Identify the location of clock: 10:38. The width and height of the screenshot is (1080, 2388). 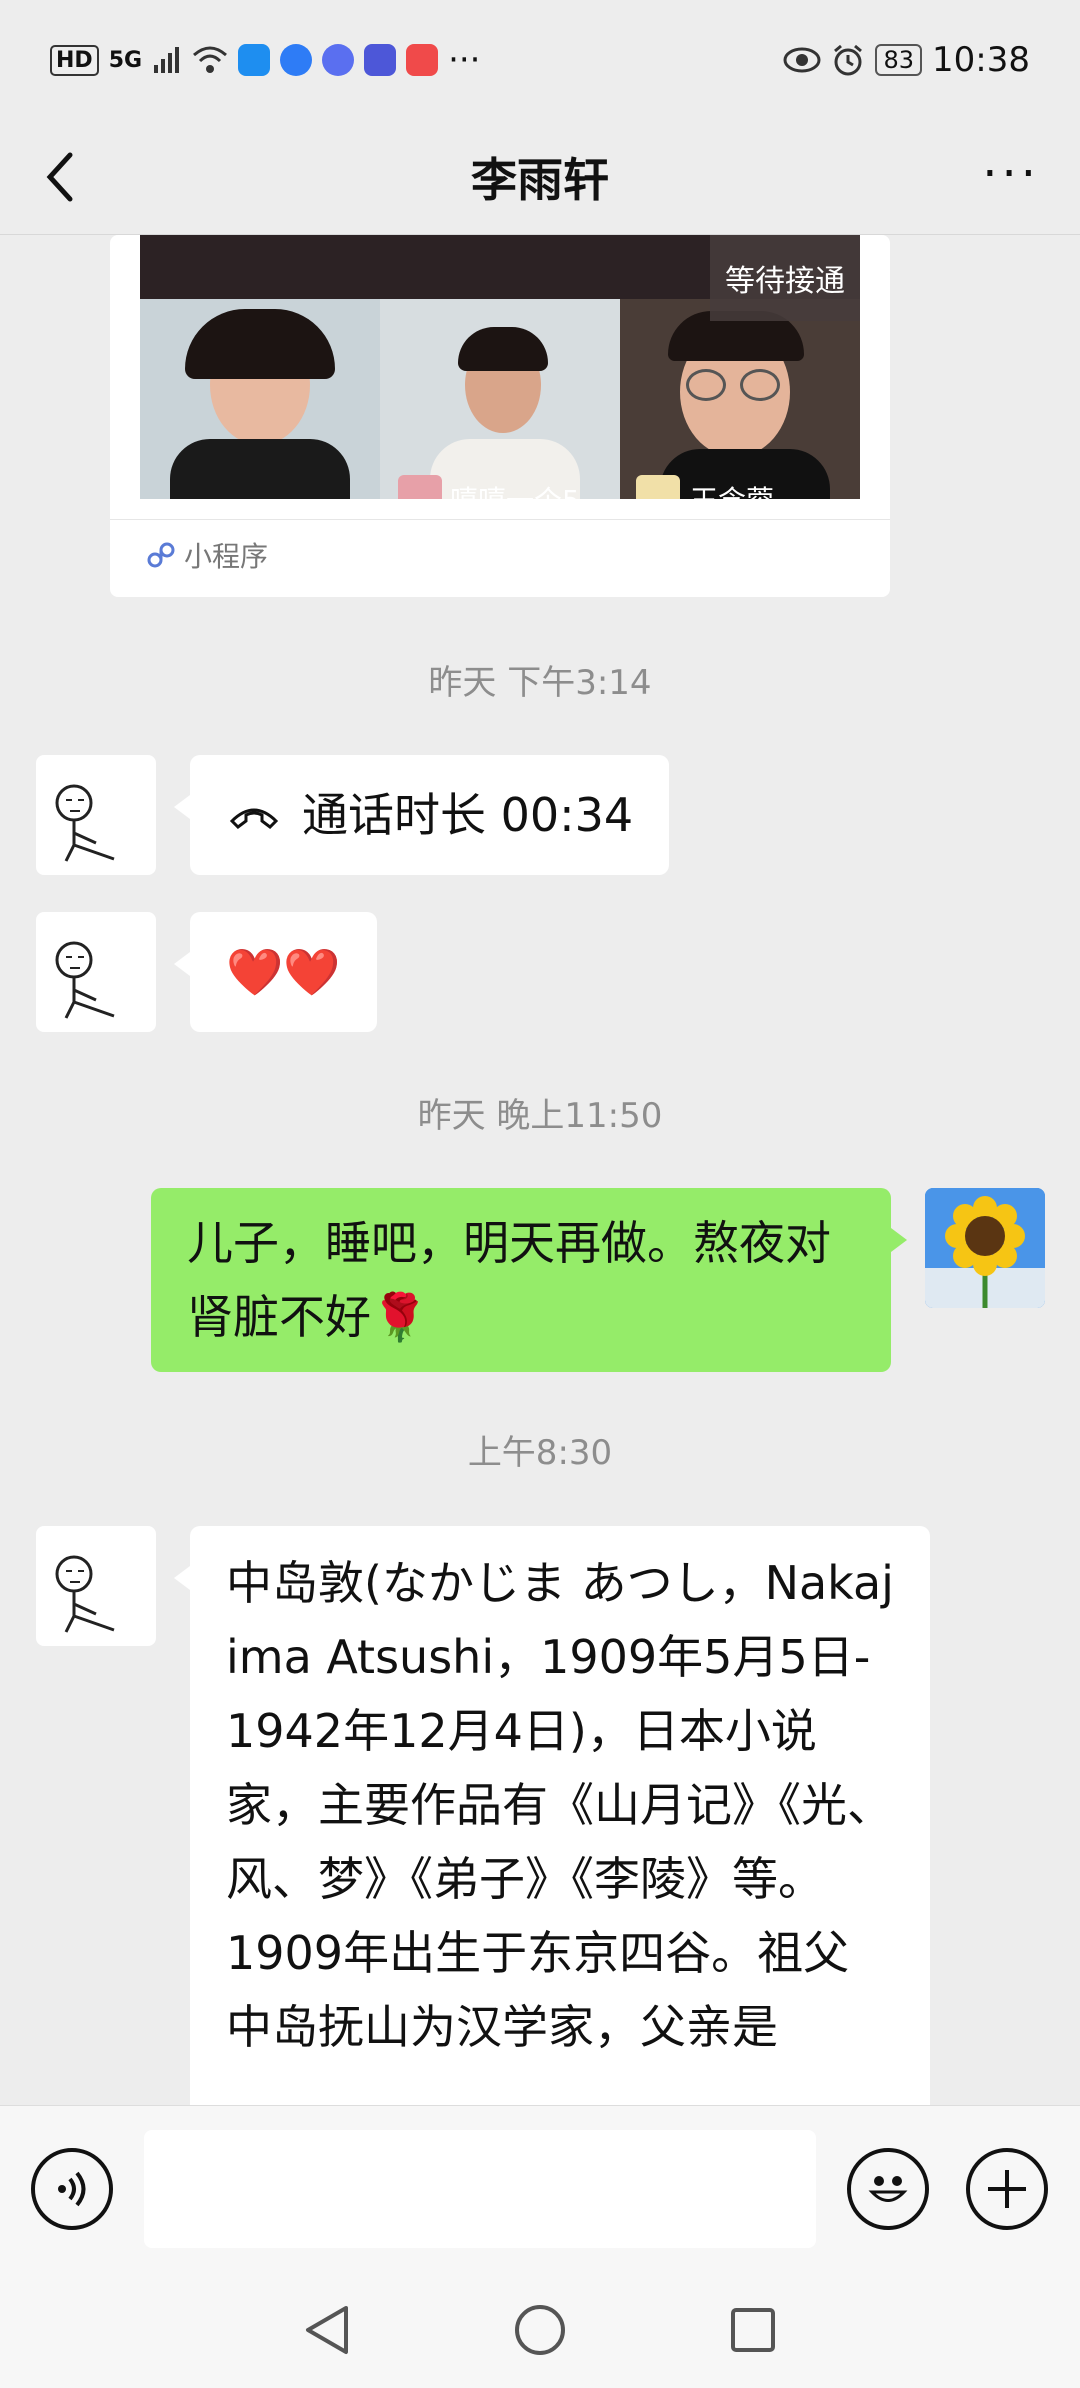
(981, 60).